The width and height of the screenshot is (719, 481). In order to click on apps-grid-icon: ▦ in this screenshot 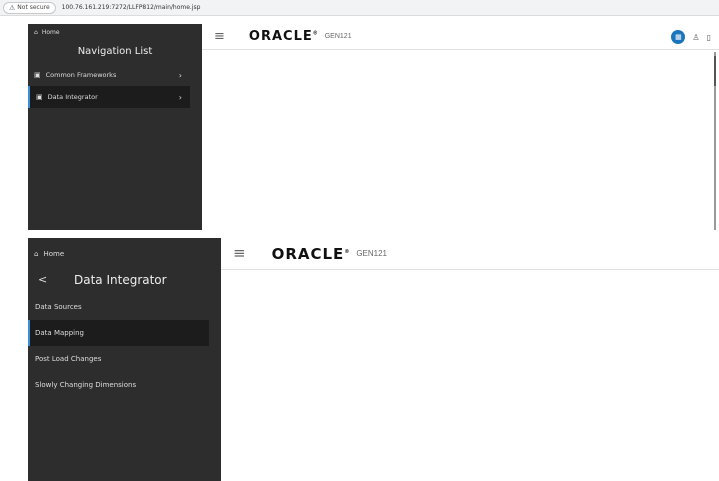, I will do `click(678, 37)`.